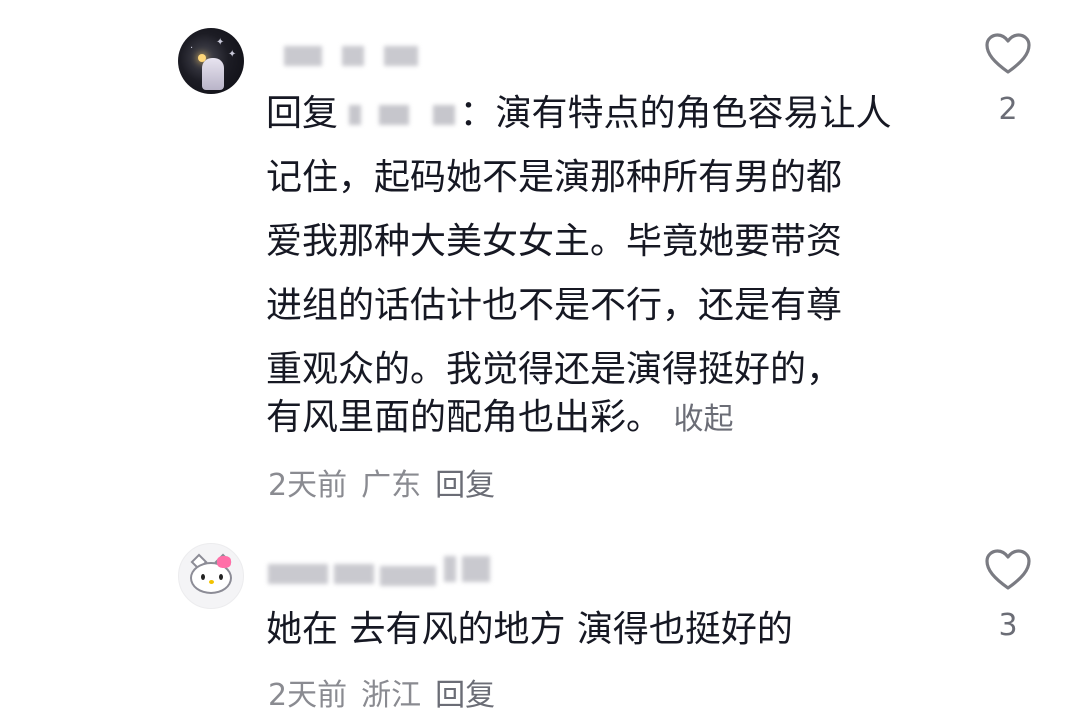 Image resolution: width=1080 pixels, height=723 pixels. Describe the element at coordinates (1008, 595) in the screenshot. I see `like-button: 3` at that location.